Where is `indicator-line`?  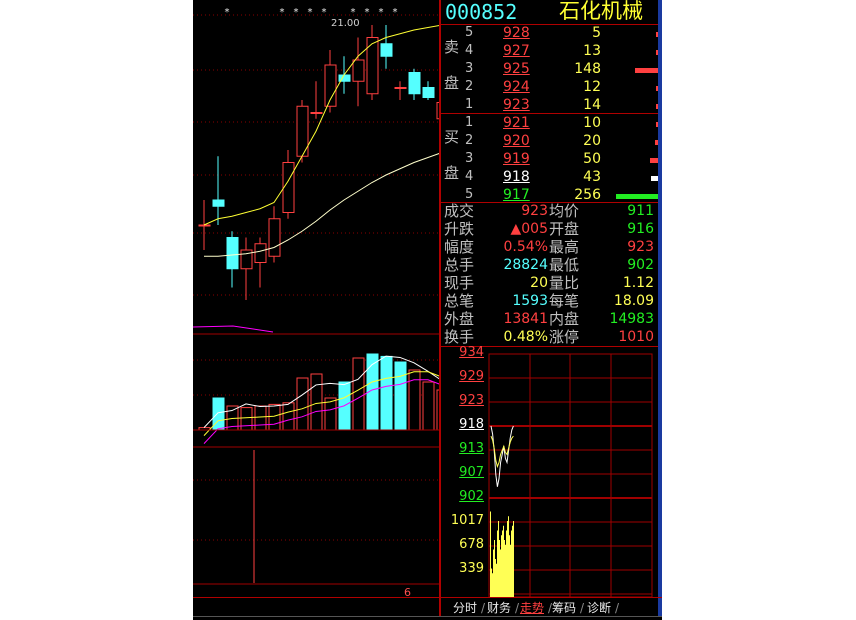
indicator-line is located at coordinates (233, 329).